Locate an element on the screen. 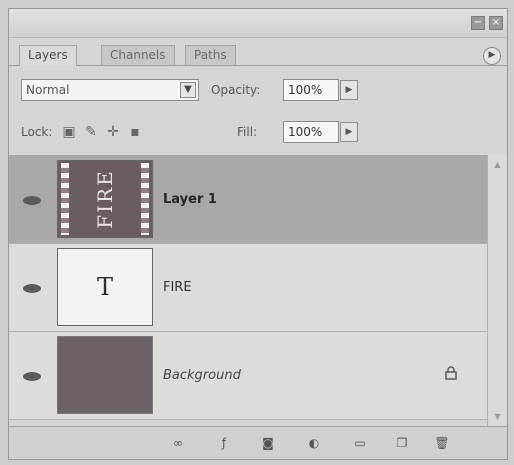 This screenshot has height=465, width=514. opacity-slider-button: ▶ is located at coordinates (349, 90).